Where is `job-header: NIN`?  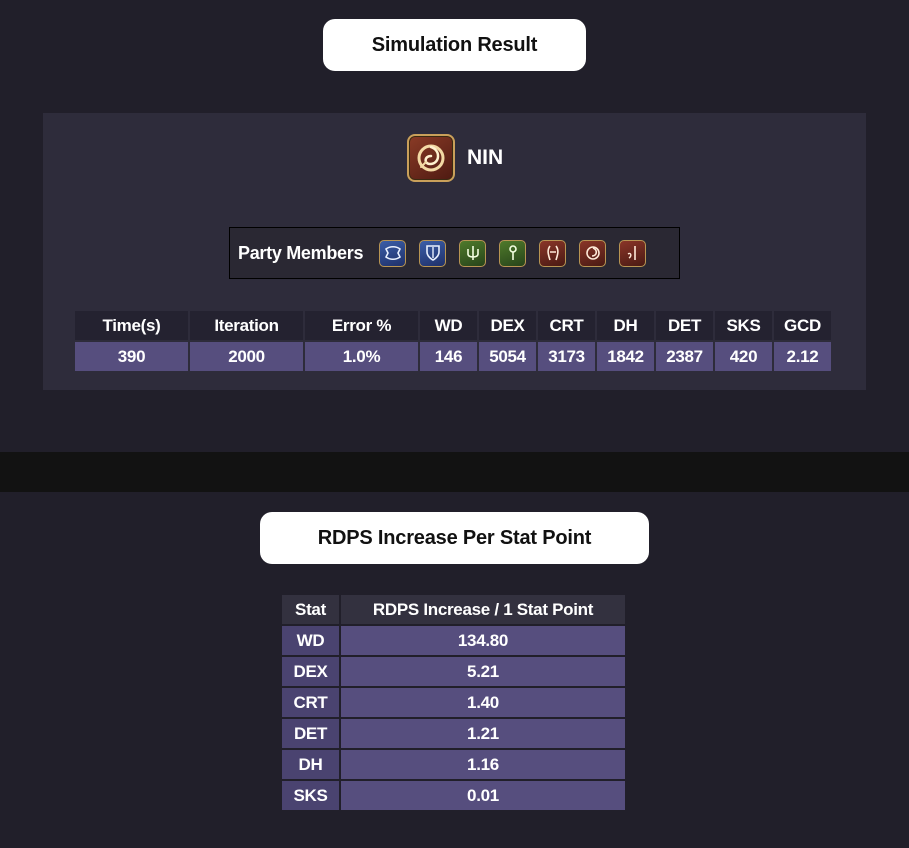
job-header: NIN is located at coordinates (455, 158).